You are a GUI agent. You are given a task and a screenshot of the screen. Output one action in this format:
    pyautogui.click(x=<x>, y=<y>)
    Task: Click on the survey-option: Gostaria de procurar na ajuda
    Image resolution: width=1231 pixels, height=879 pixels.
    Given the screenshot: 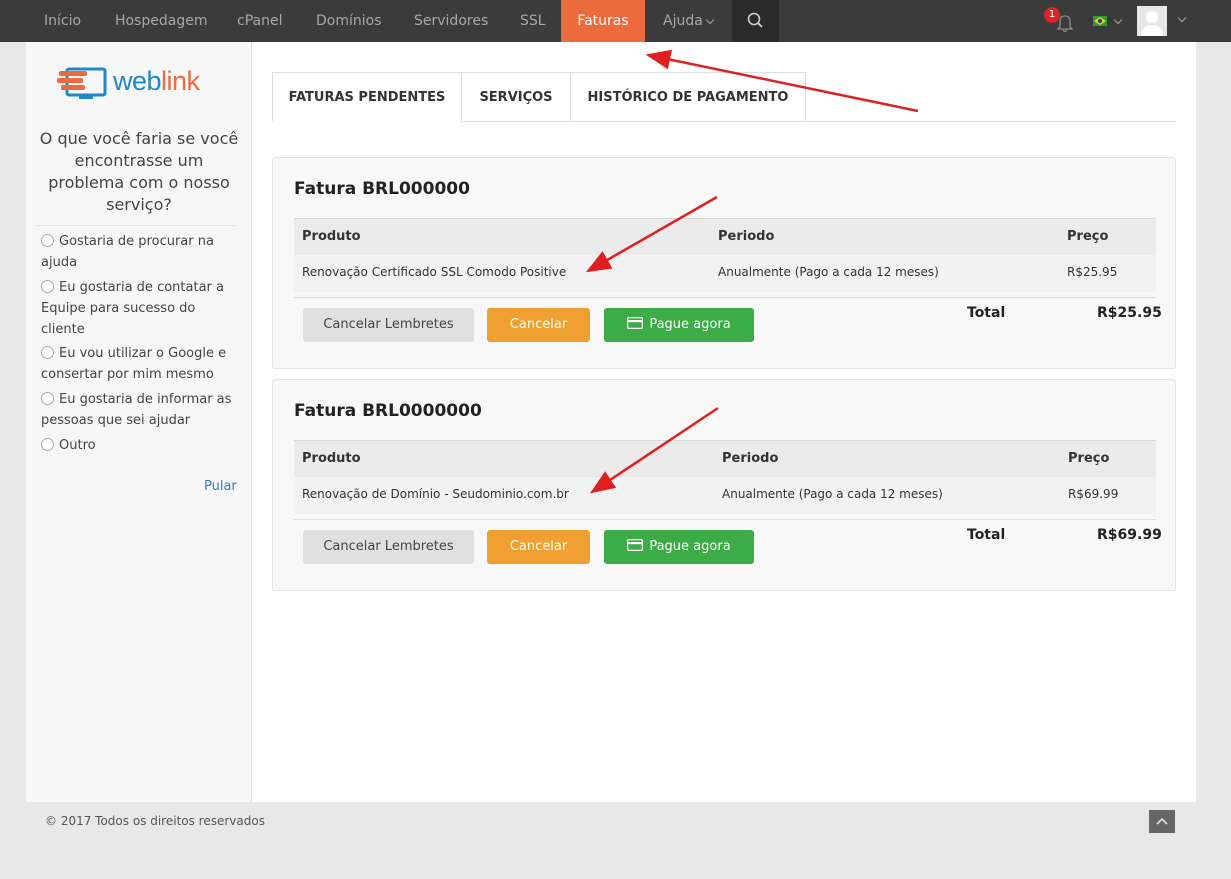 What is the action you would take?
    pyautogui.click(x=141, y=252)
    